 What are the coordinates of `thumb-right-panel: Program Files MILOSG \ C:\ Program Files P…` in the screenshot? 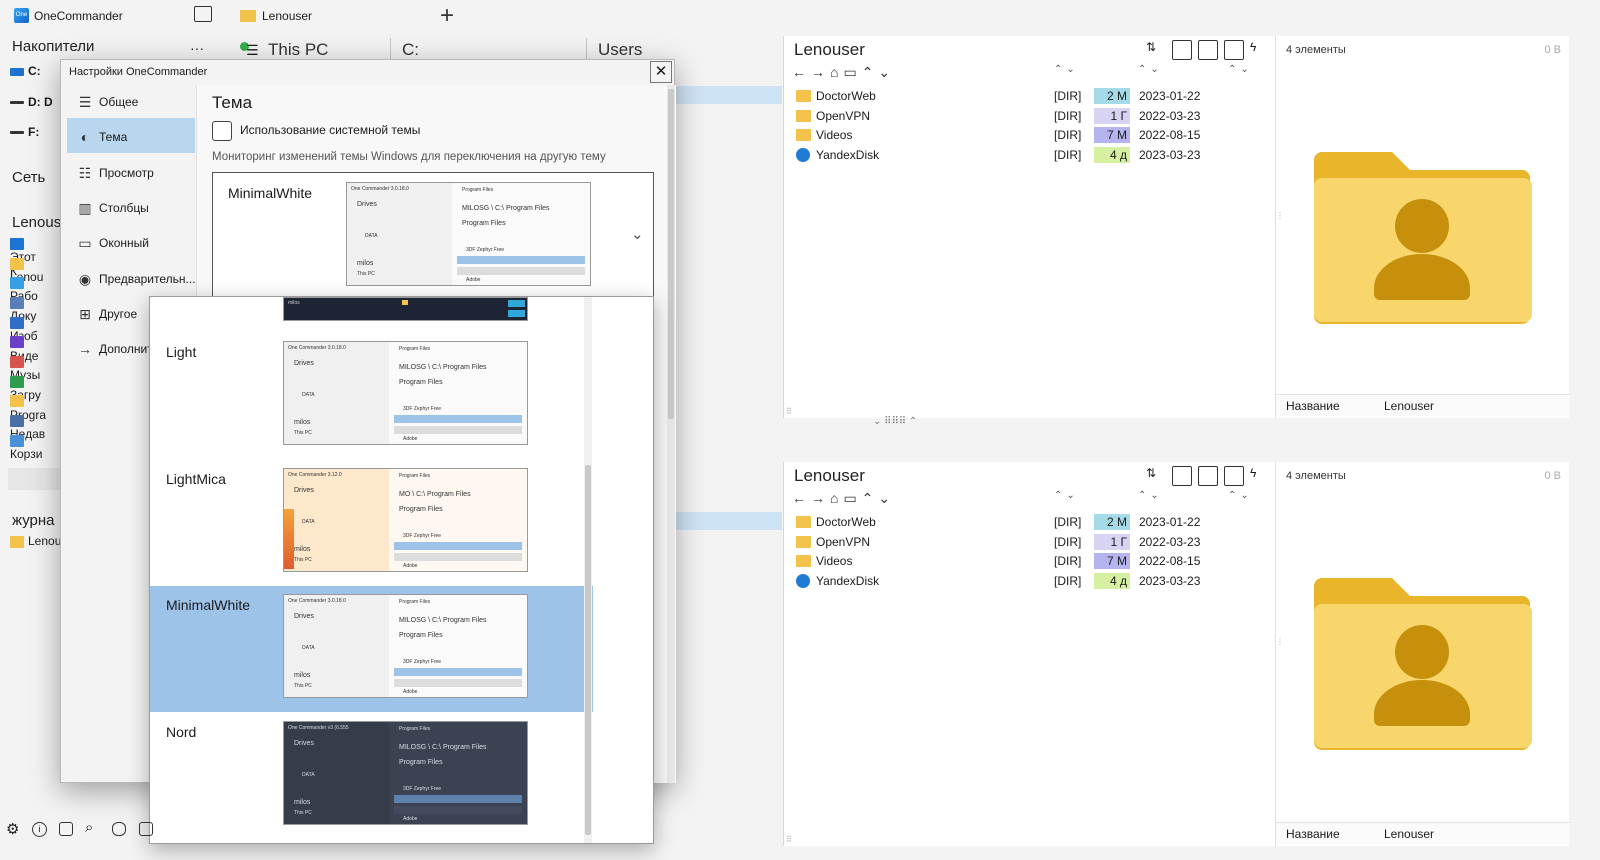 It's located at (458, 772).